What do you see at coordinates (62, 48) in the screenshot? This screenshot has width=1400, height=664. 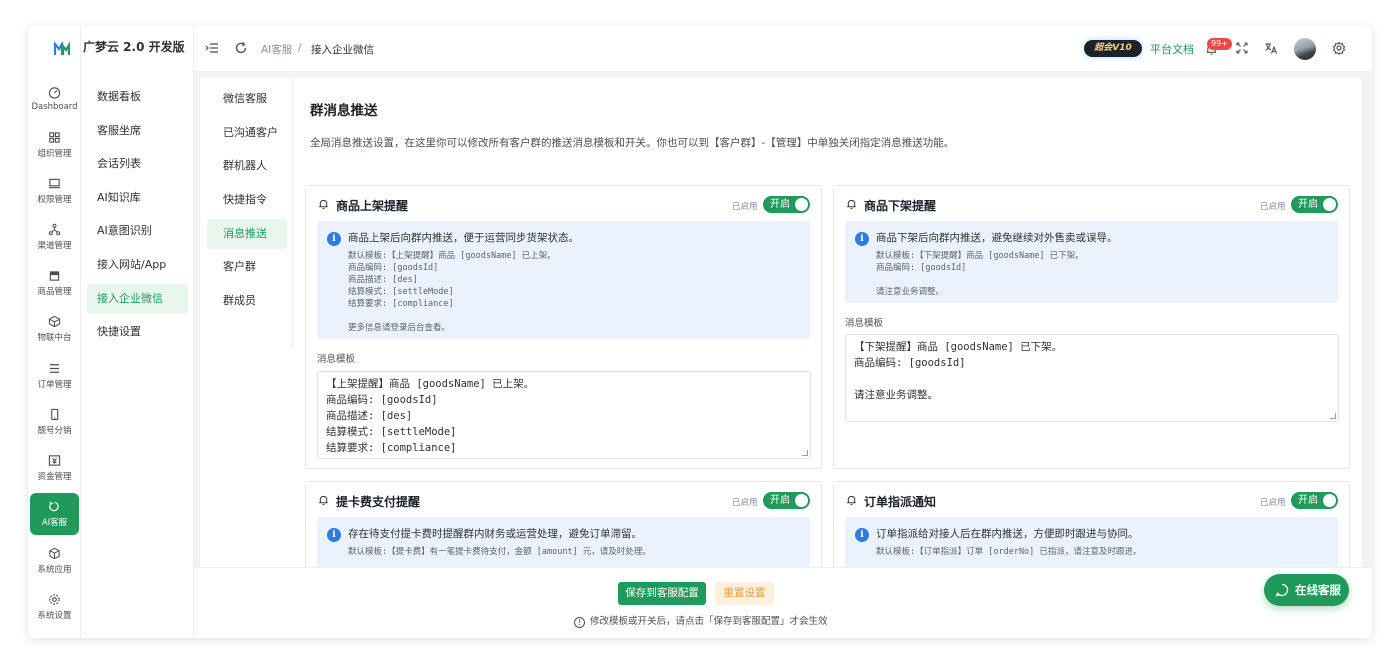 I see `logo-icon` at bounding box center [62, 48].